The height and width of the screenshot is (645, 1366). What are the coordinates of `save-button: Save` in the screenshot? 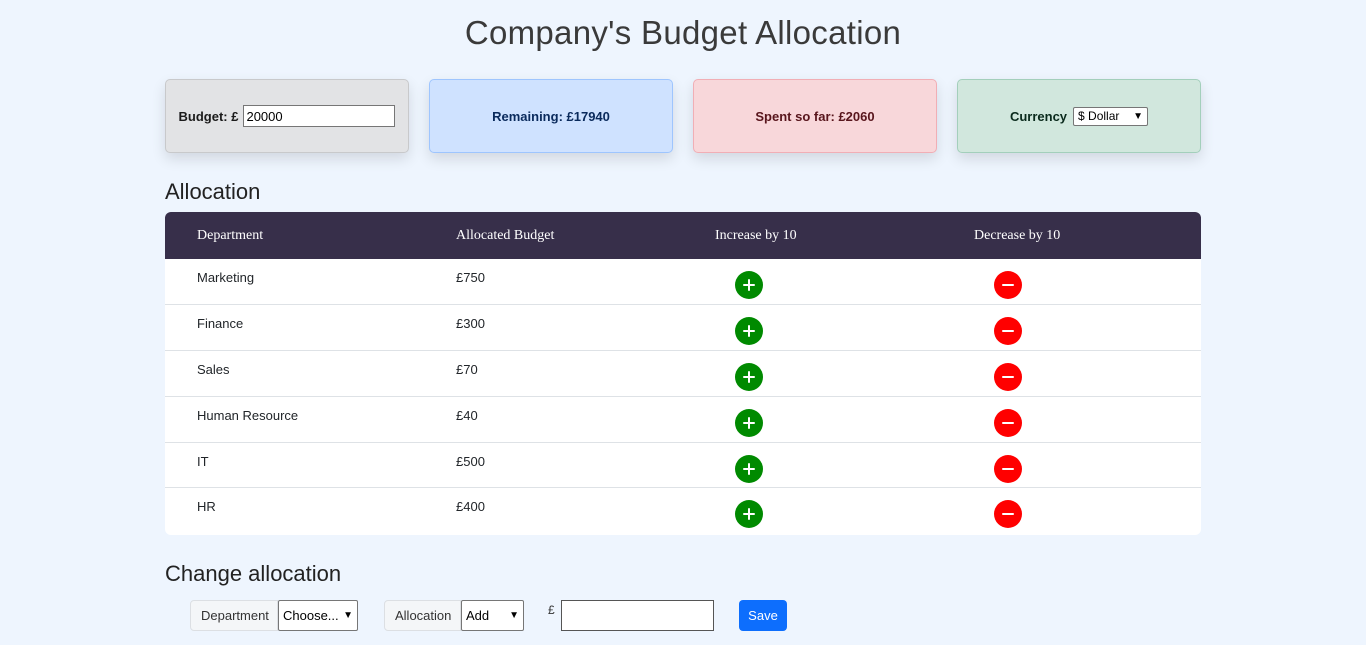 It's located at (763, 615).